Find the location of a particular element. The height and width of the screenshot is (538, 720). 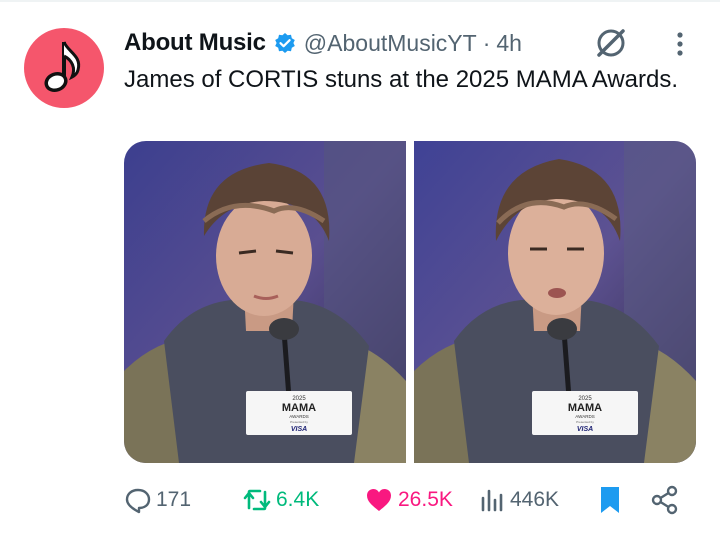

share-icon is located at coordinates (664, 500).